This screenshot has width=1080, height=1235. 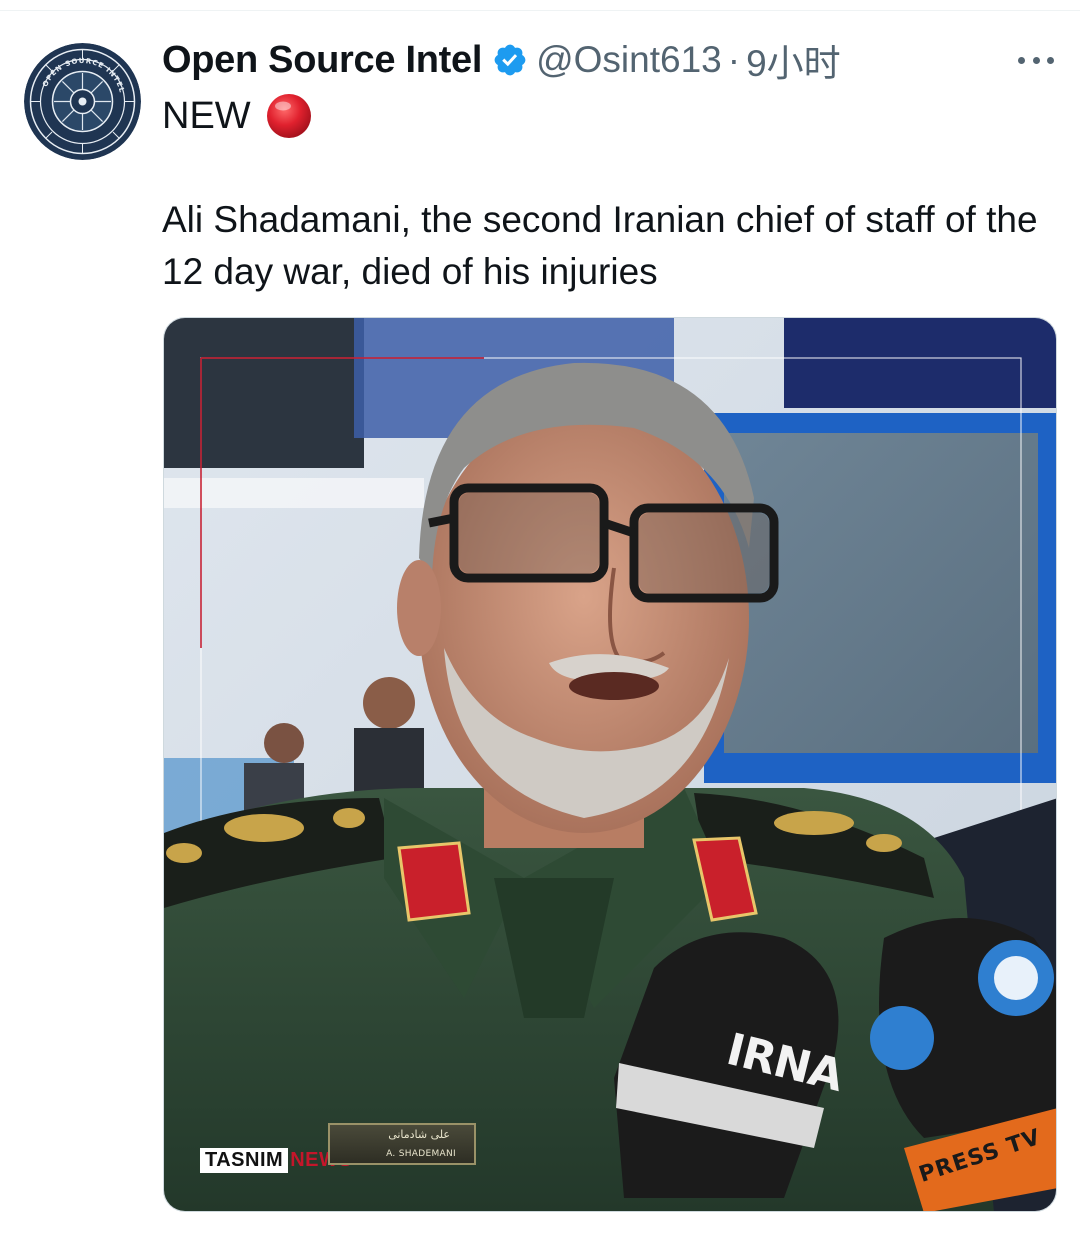 I want to click on avatar: OPEN SOURCE INTEL, so click(x=82, y=101).